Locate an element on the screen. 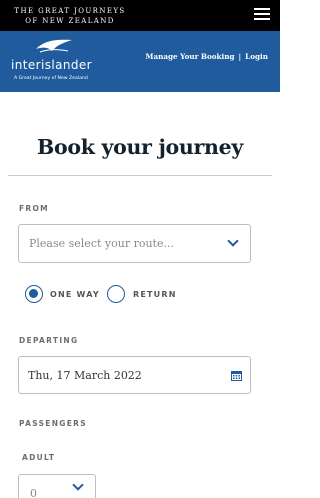  adult-label: ADULT is located at coordinates (39, 457).